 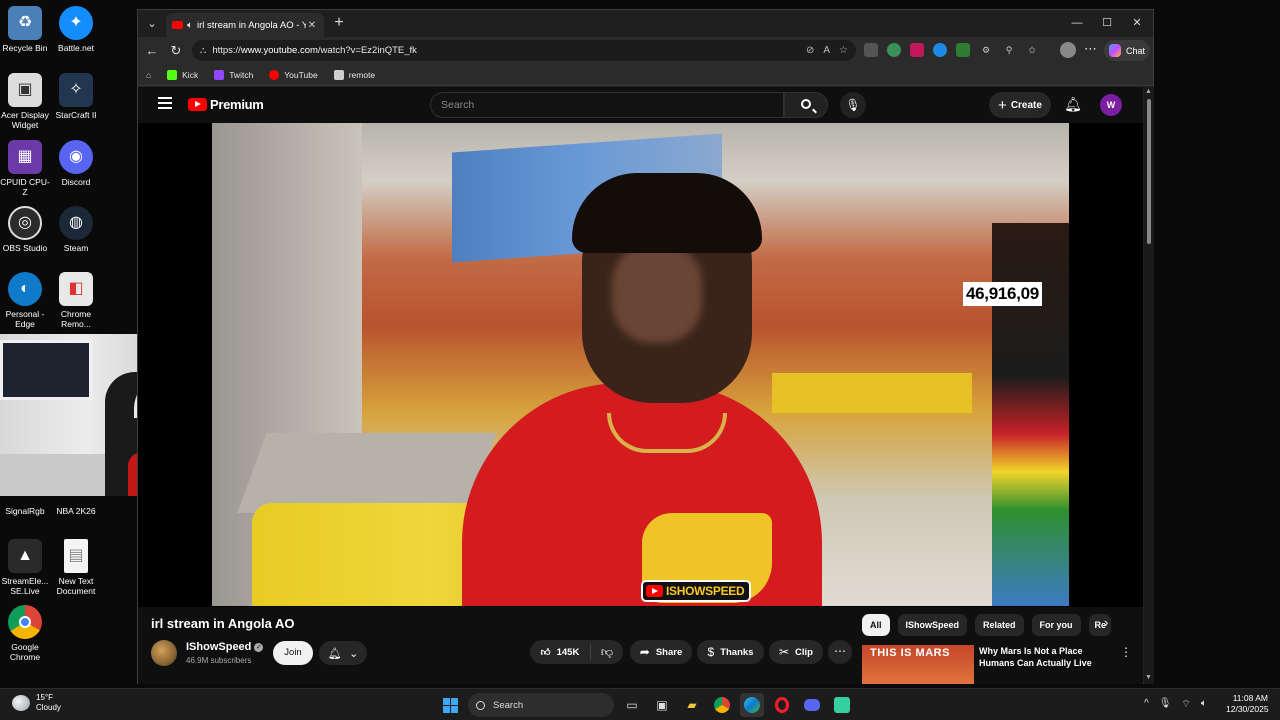 What do you see at coordinates (76, 506) in the screenshot?
I see `desktop-icon-nba2k: NBA 2K26` at bounding box center [76, 506].